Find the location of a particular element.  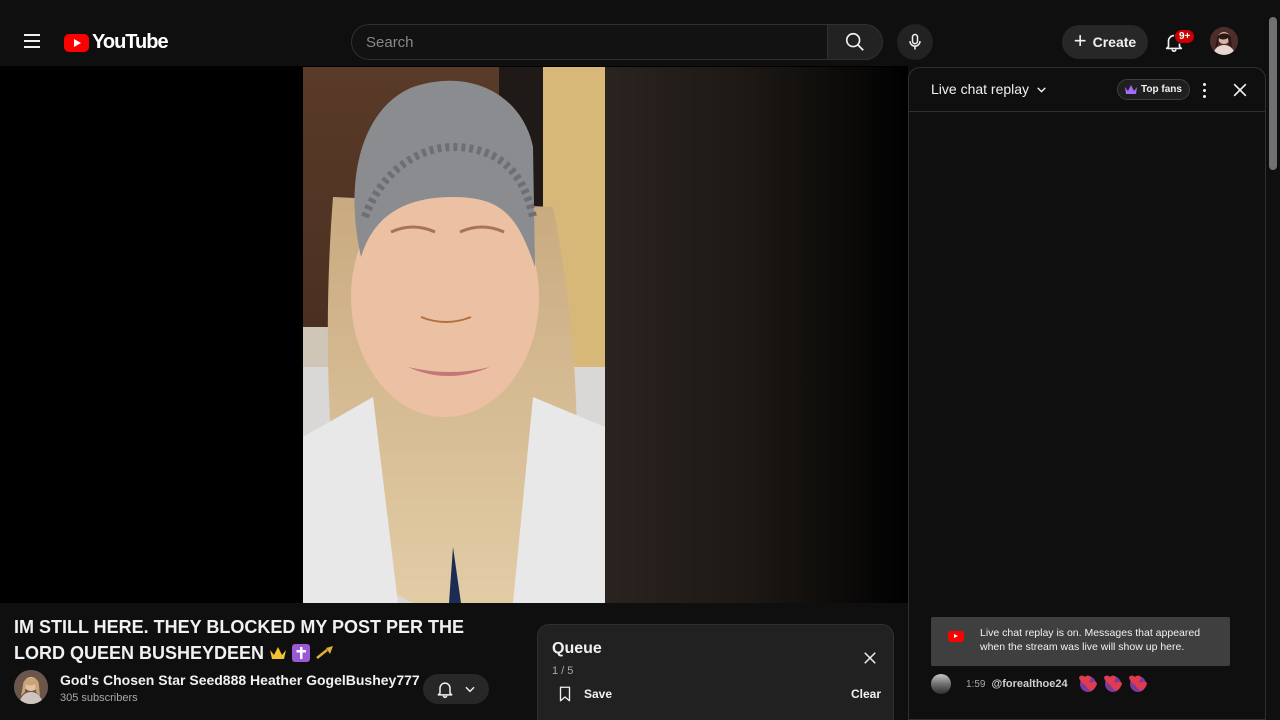

page-scrollbar-thumb is located at coordinates (1273, 93).